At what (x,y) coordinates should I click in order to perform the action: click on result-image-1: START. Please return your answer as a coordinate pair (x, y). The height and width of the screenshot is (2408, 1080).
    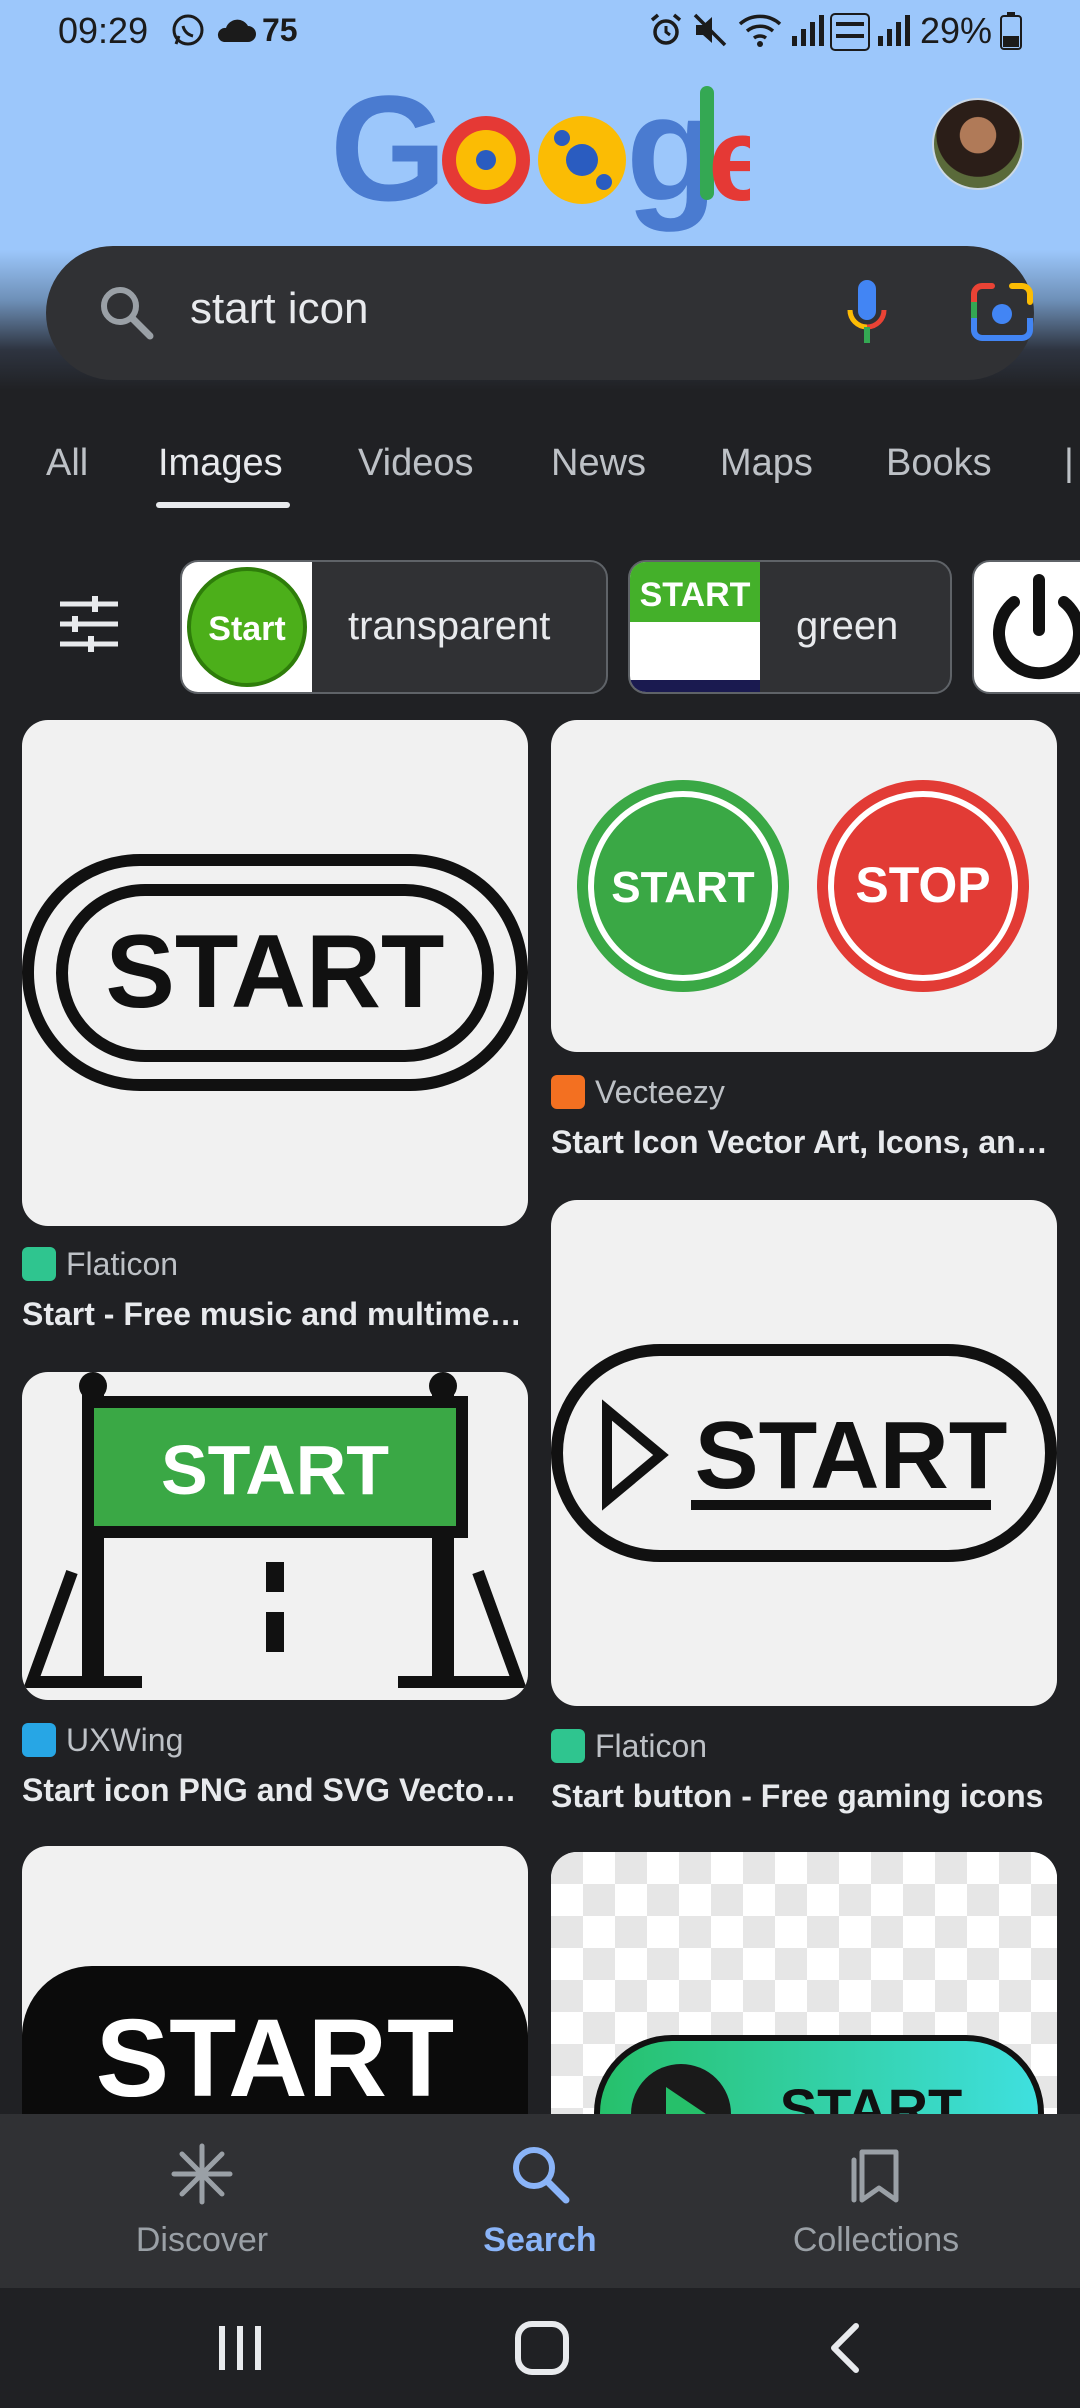
    Looking at the image, I should click on (275, 973).